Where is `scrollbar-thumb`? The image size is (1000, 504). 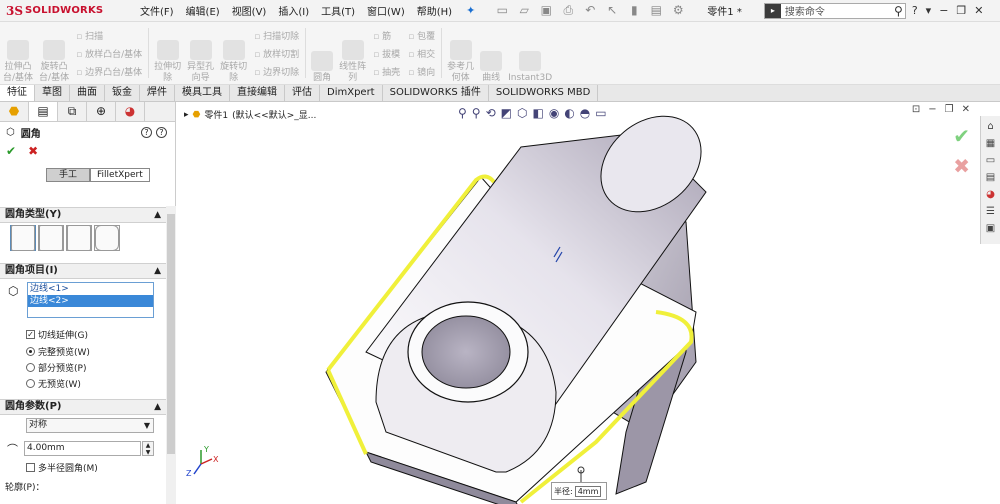
scrollbar-thumb is located at coordinates (171, 334).